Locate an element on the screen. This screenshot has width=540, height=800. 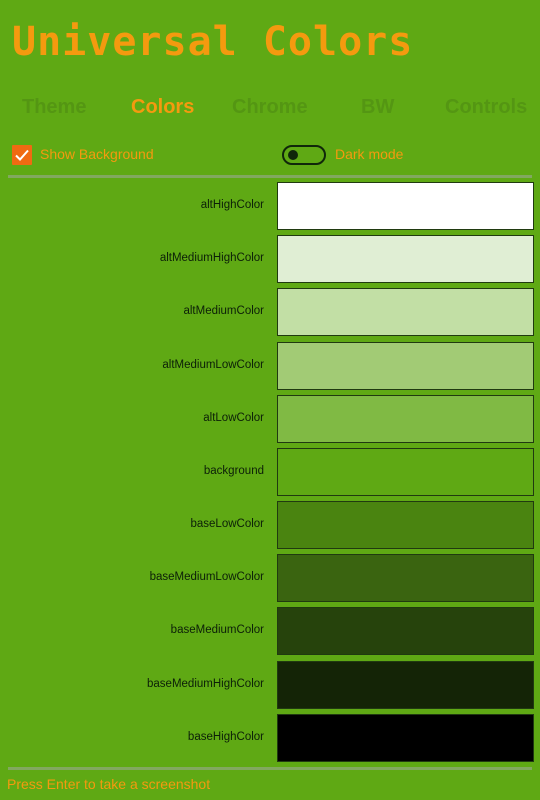
swatch-row: altHighColor is located at coordinates (270, 206).